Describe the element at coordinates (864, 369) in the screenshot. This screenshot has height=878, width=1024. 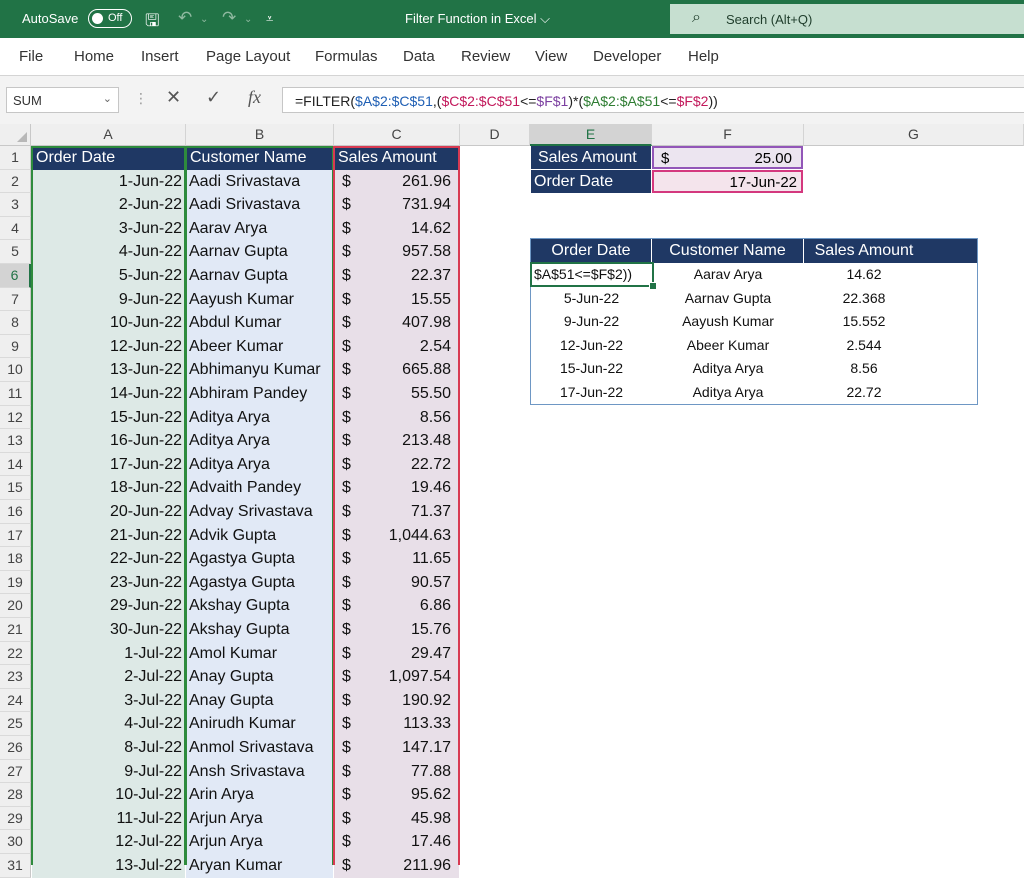
I see `result-cell-sales-amount: 8.56` at that location.